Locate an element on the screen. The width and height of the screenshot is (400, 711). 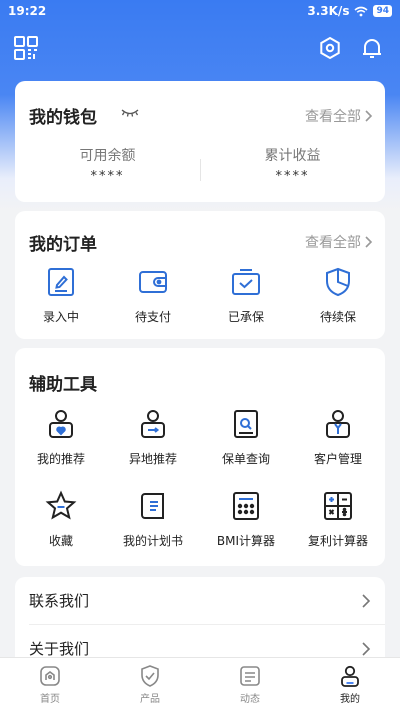
tool-compound-calculator: 复利计算器 is located at coordinates (338, 519).